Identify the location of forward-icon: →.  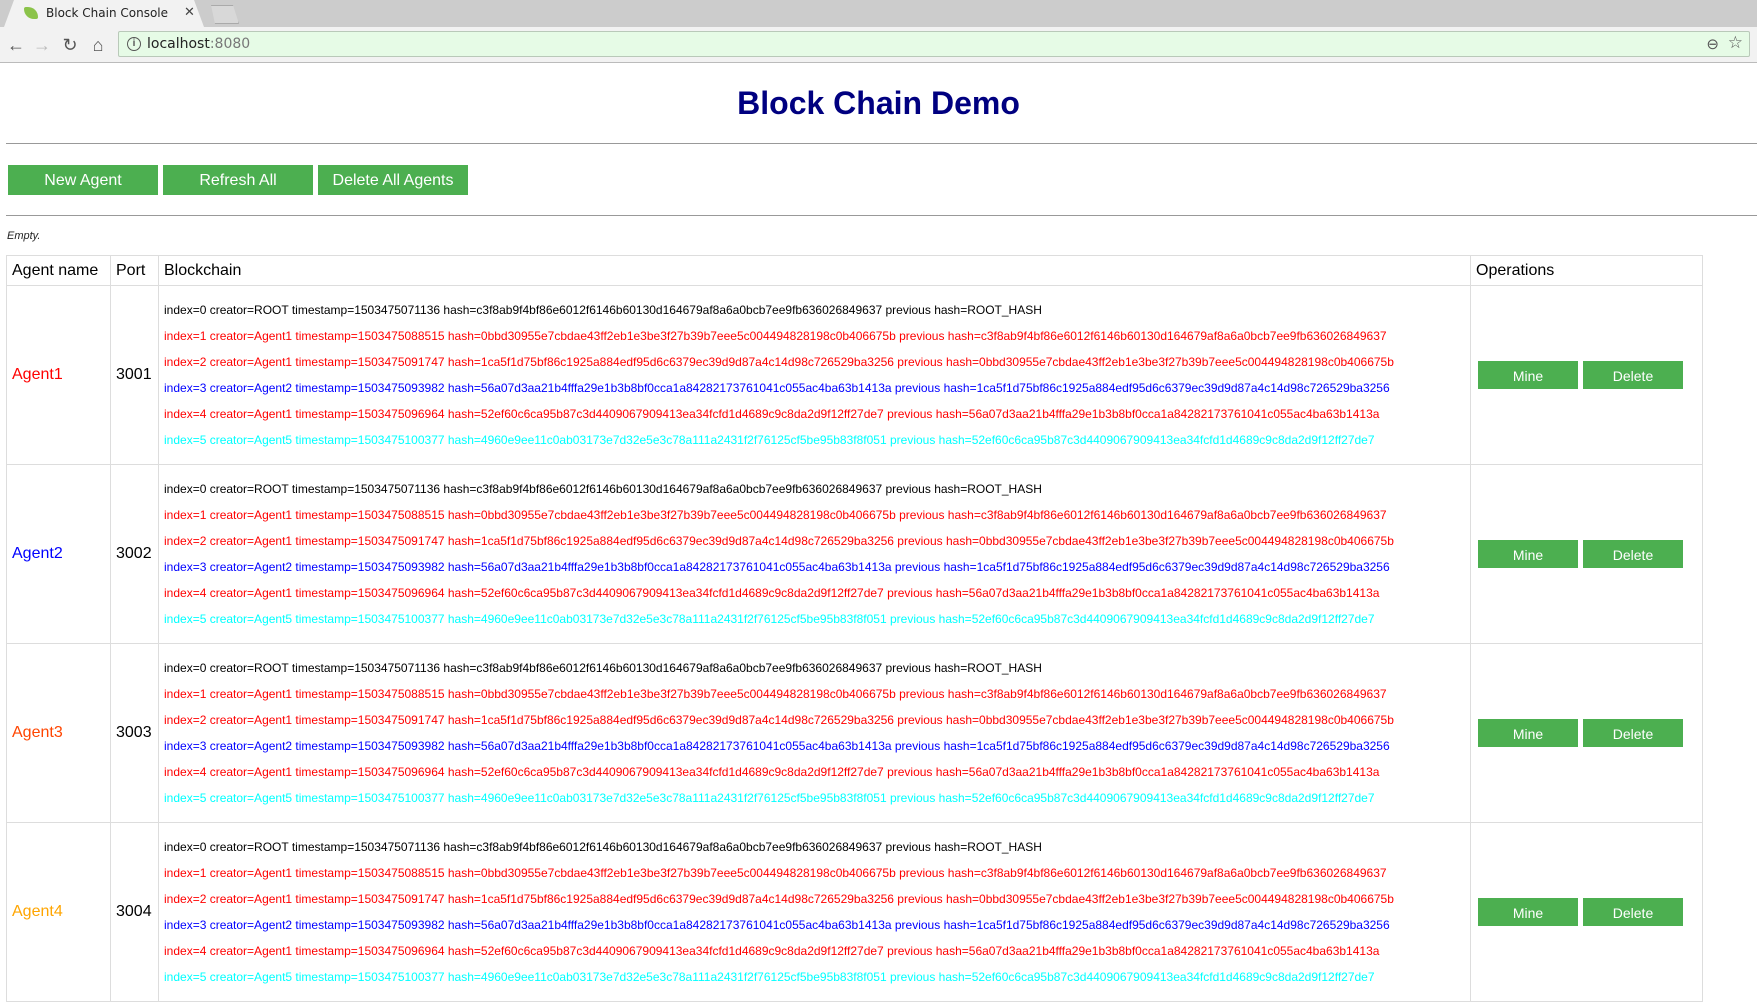
(42, 45).